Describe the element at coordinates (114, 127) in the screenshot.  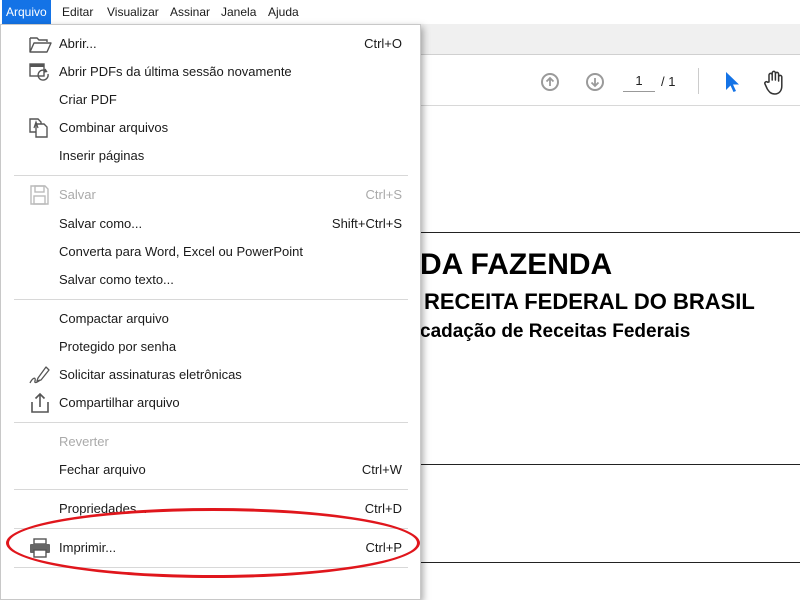
I see `menu-item-label: Combinar arquivos` at that location.